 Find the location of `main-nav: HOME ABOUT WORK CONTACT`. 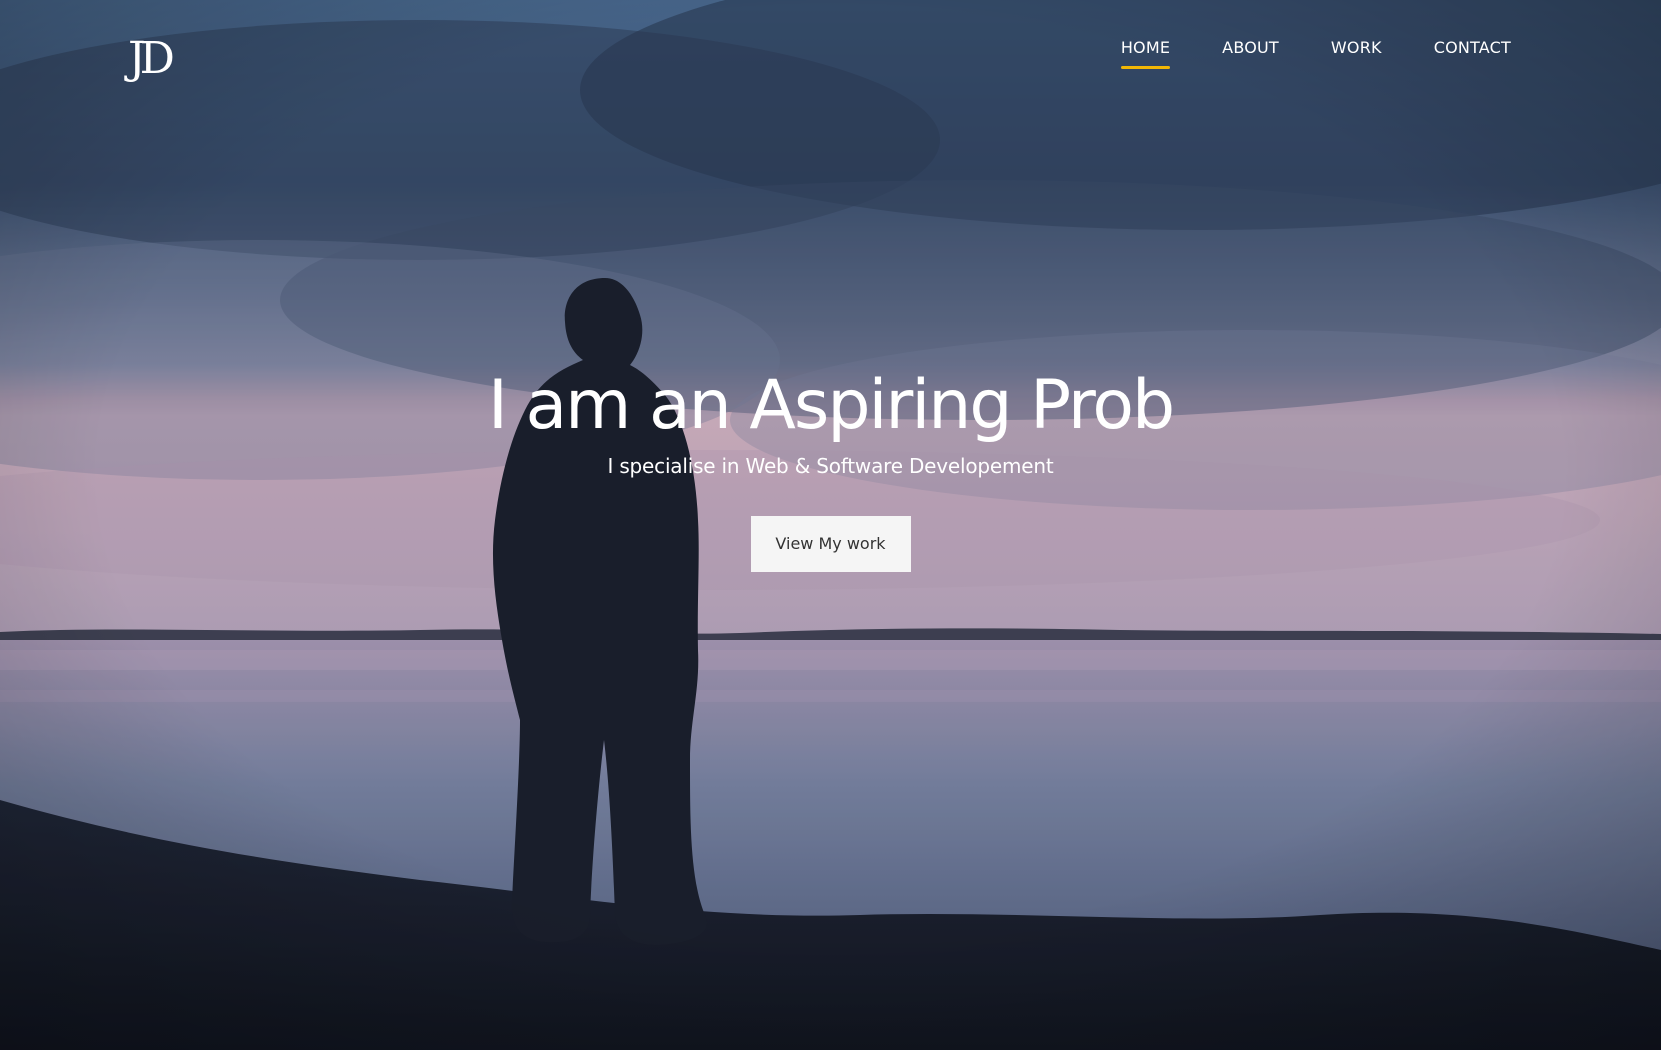

main-nav: HOME ABOUT WORK CONTACT is located at coordinates (1315, 53).